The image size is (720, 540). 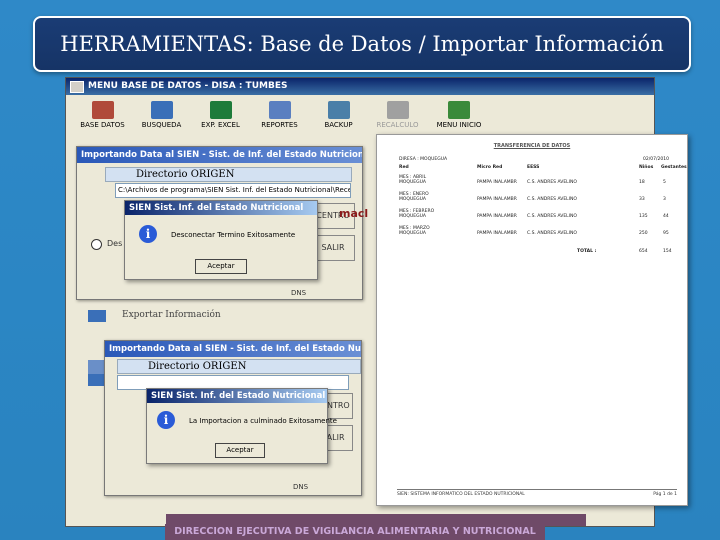 I want to click on toolbar-button-label: EXP. EXCEL, so click(x=220, y=125).